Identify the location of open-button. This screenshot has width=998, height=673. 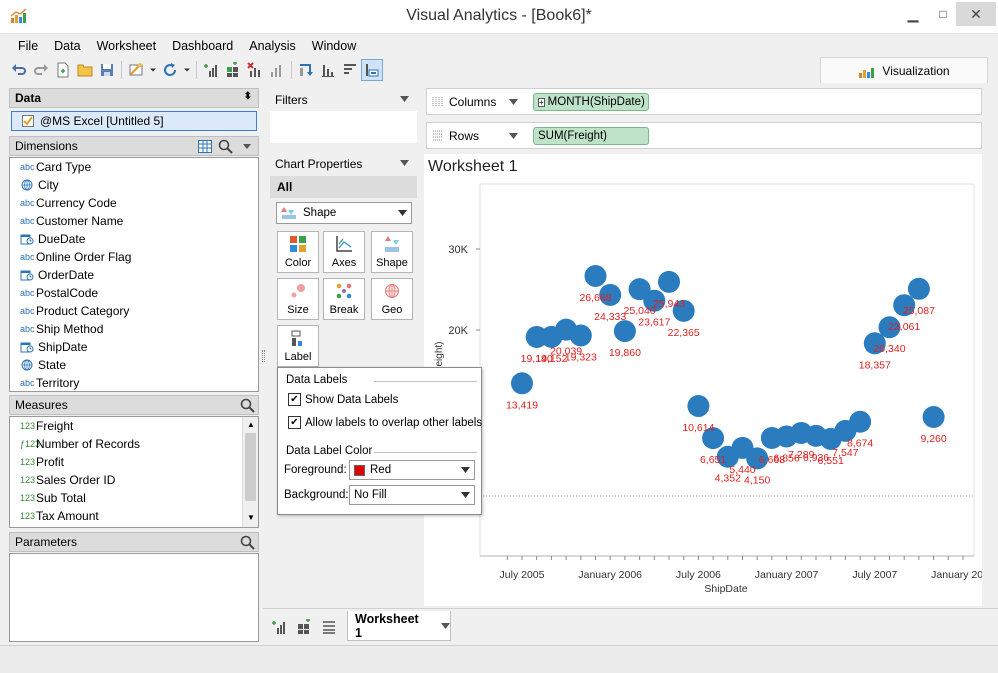
(85, 70).